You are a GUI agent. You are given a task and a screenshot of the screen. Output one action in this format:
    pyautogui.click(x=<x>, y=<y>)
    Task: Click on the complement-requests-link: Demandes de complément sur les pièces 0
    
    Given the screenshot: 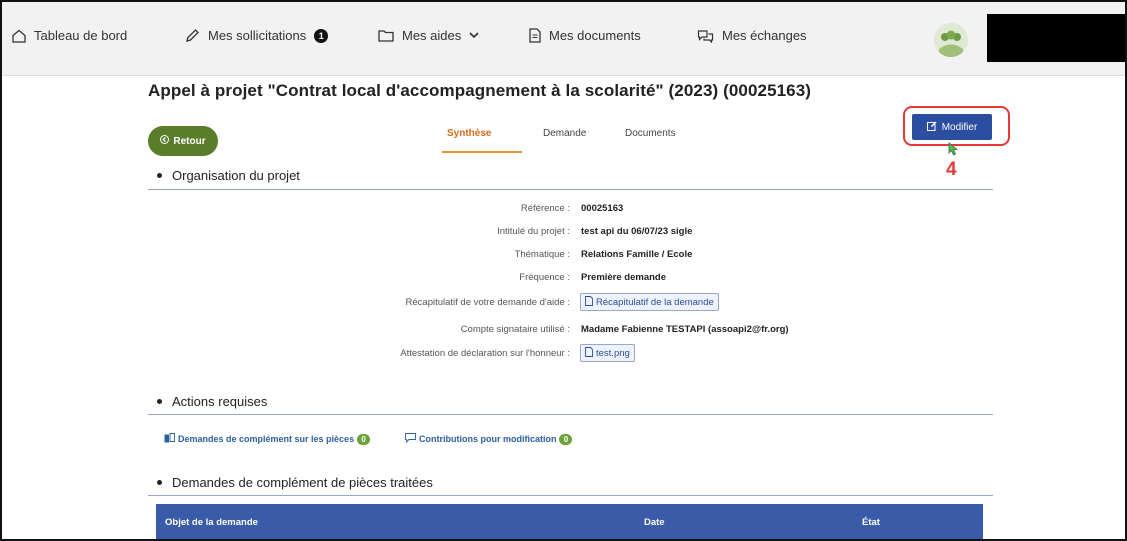 What is the action you would take?
    pyautogui.click(x=267, y=439)
    